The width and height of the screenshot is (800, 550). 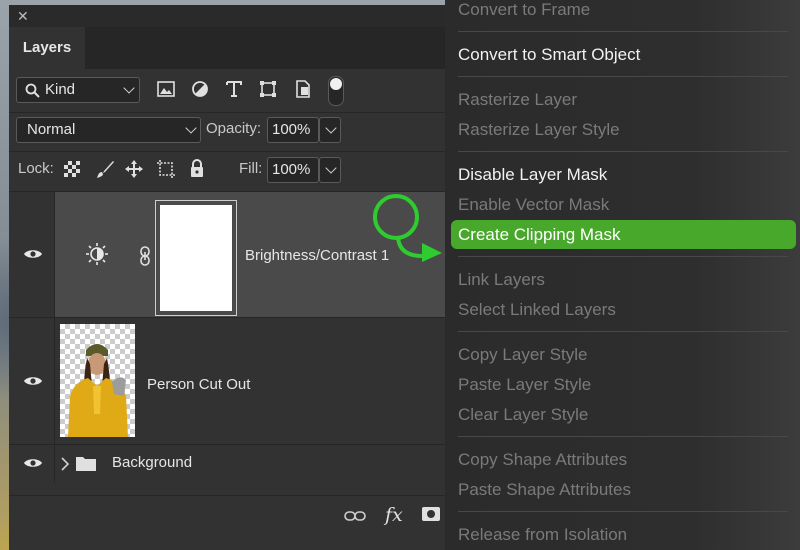 I want to click on close-icon: ✕, so click(x=23, y=16).